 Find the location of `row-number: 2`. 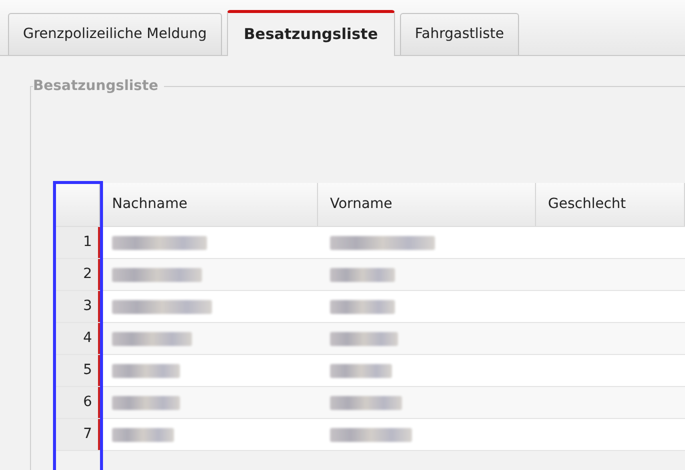

row-number: 2 is located at coordinates (77, 274).